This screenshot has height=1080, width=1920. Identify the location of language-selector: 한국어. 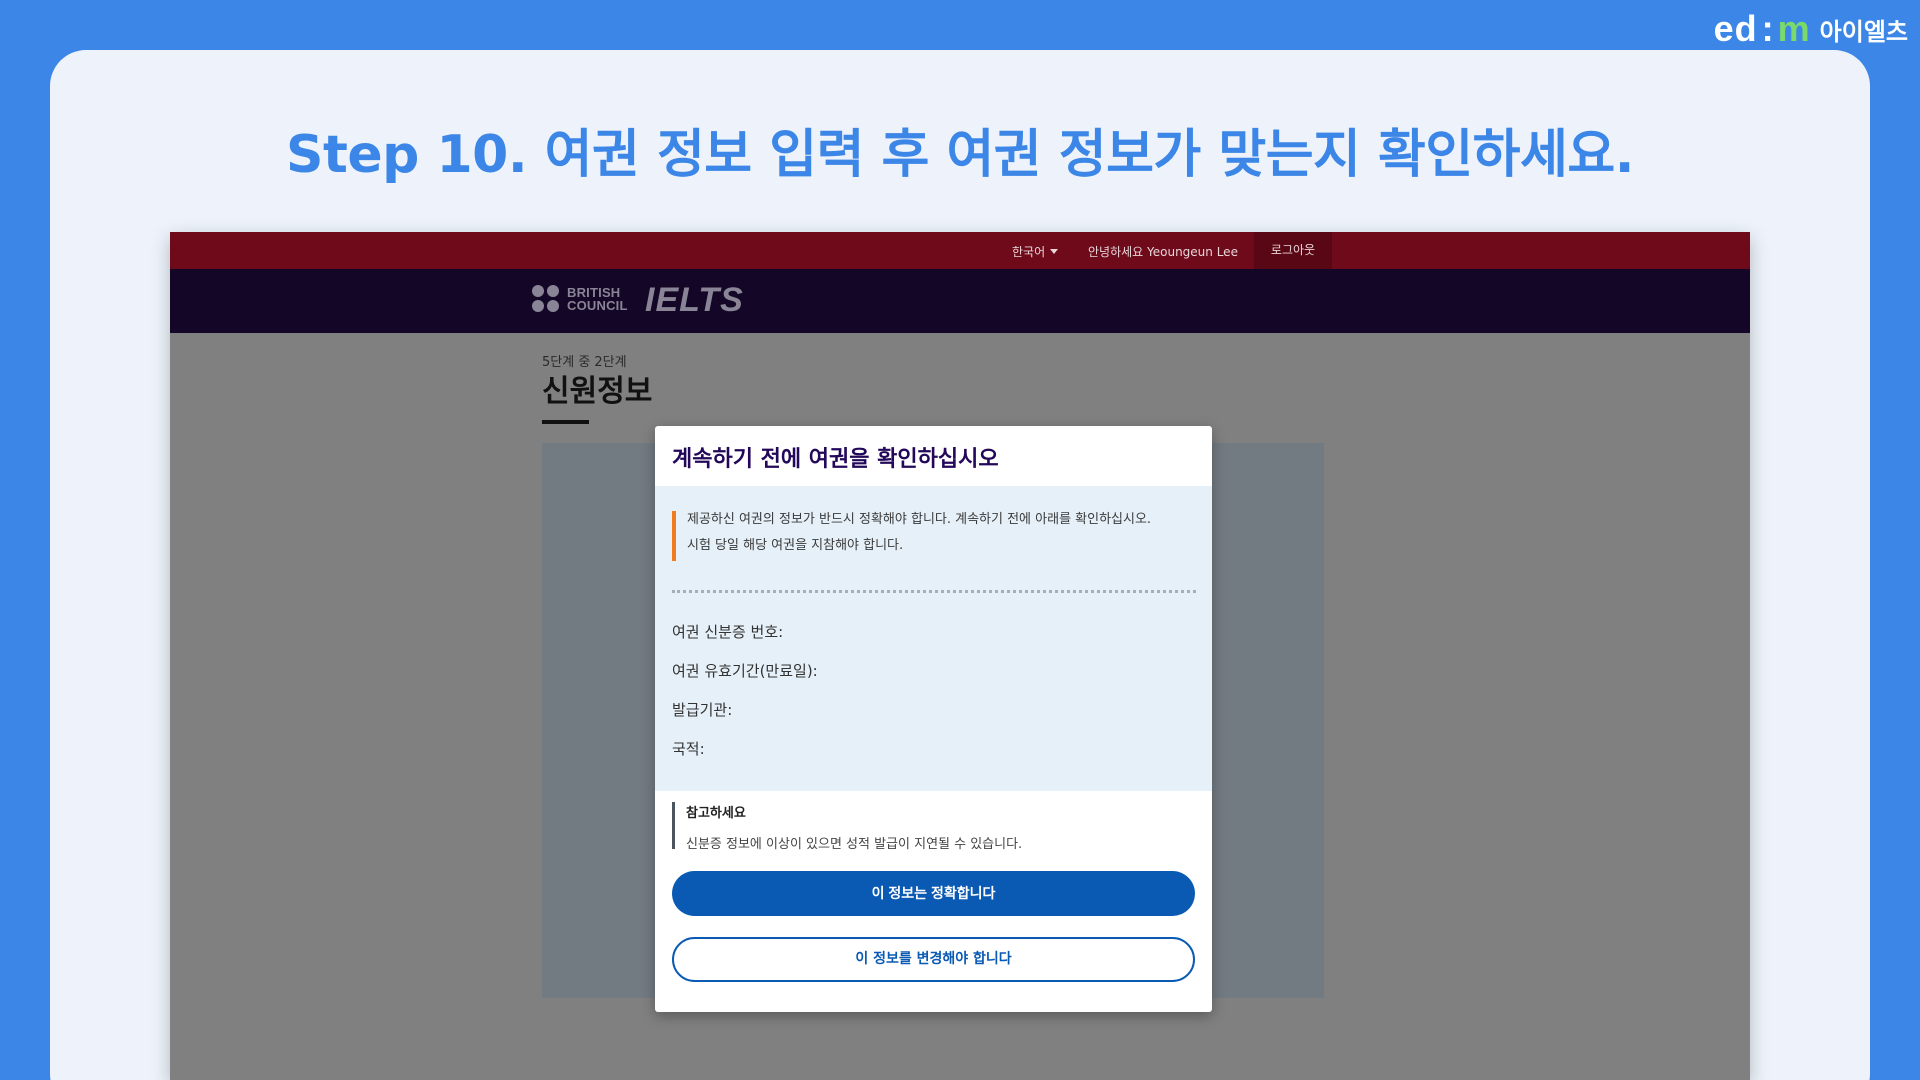
(1035, 251).